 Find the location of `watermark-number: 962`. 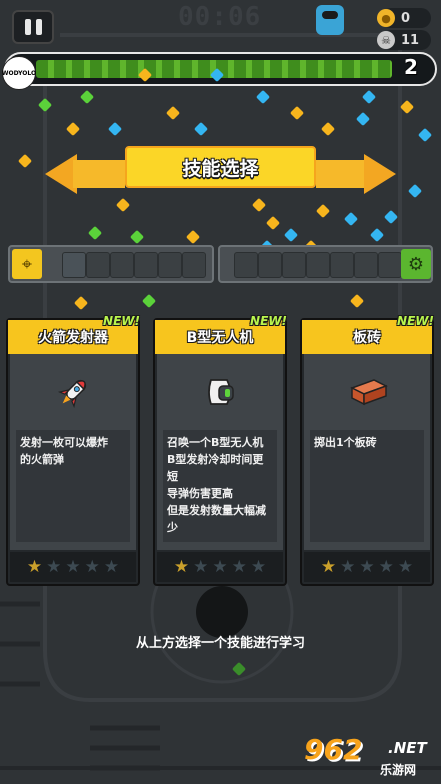

watermark-number: 962 is located at coordinates (333, 749).